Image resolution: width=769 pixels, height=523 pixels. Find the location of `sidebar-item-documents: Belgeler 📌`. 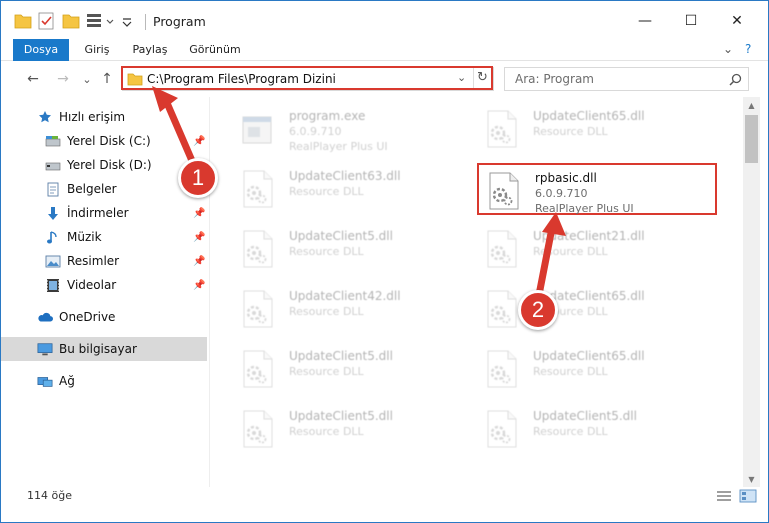

sidebar-item-documents: Belgeler 📌 is located at coordinates (104, 189).